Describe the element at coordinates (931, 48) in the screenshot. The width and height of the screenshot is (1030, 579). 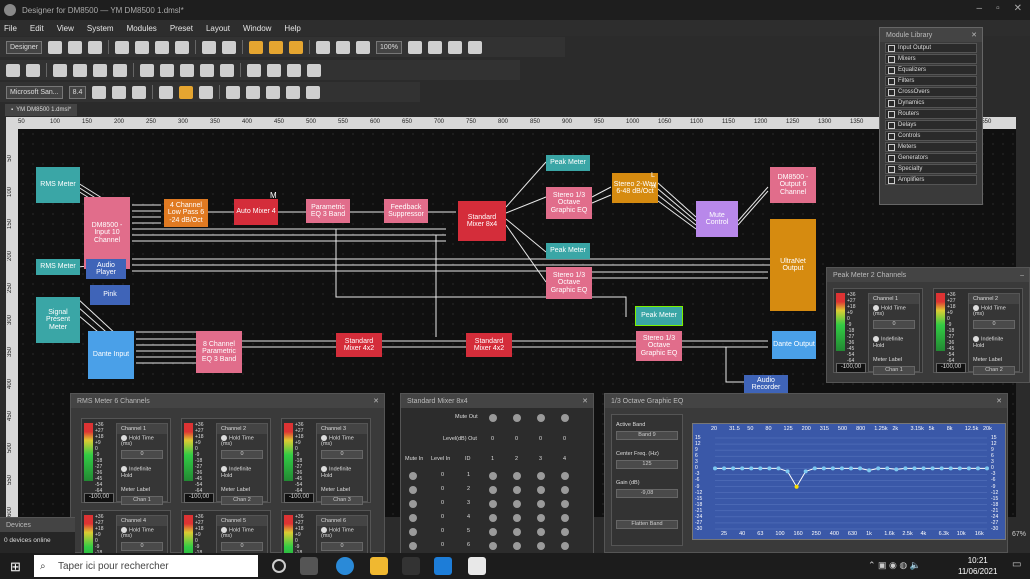
I see `module-category-input-output: Input Output` at that location.